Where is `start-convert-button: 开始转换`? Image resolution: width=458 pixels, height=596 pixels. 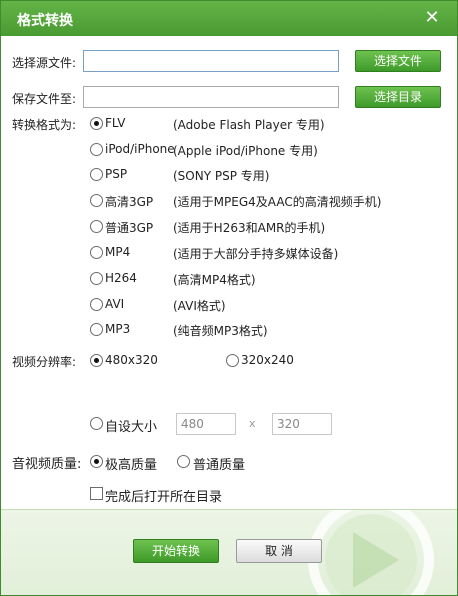
start-convert-button: 开始转换 is located at coordinates (176, 551).